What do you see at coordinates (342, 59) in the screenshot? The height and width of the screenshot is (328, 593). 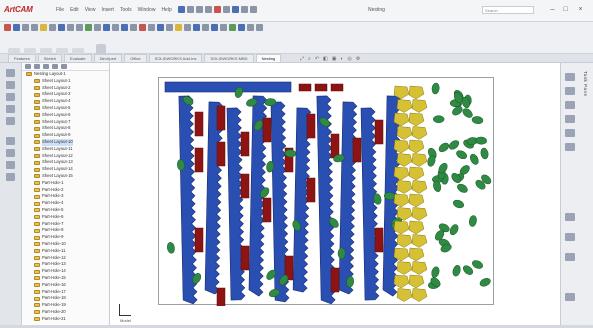 I see `display-style-icon: ◐` at bounding box center [342, 59].